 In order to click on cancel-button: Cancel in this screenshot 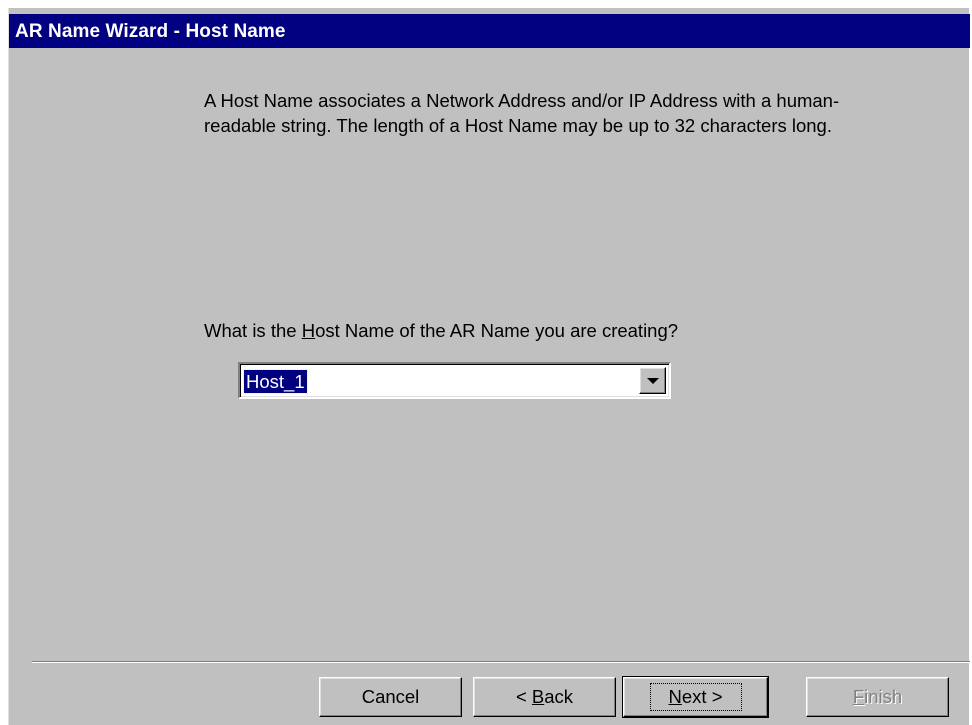, I will do `click(390, 697)`.